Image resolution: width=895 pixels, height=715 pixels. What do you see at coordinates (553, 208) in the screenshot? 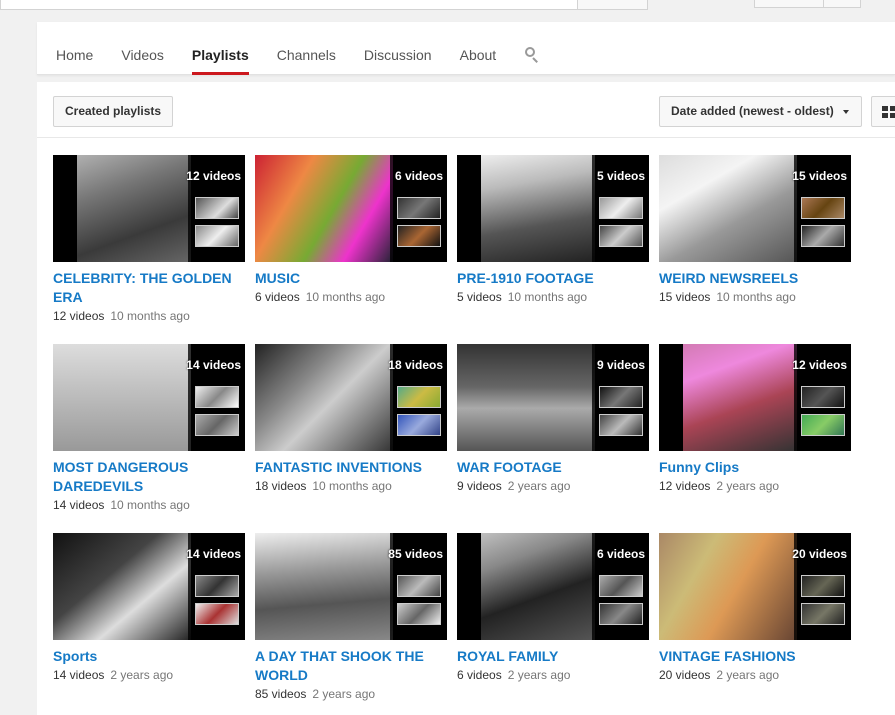
I see `playlist-thumbnail: 5 videos` at bounding box center [553, 208].